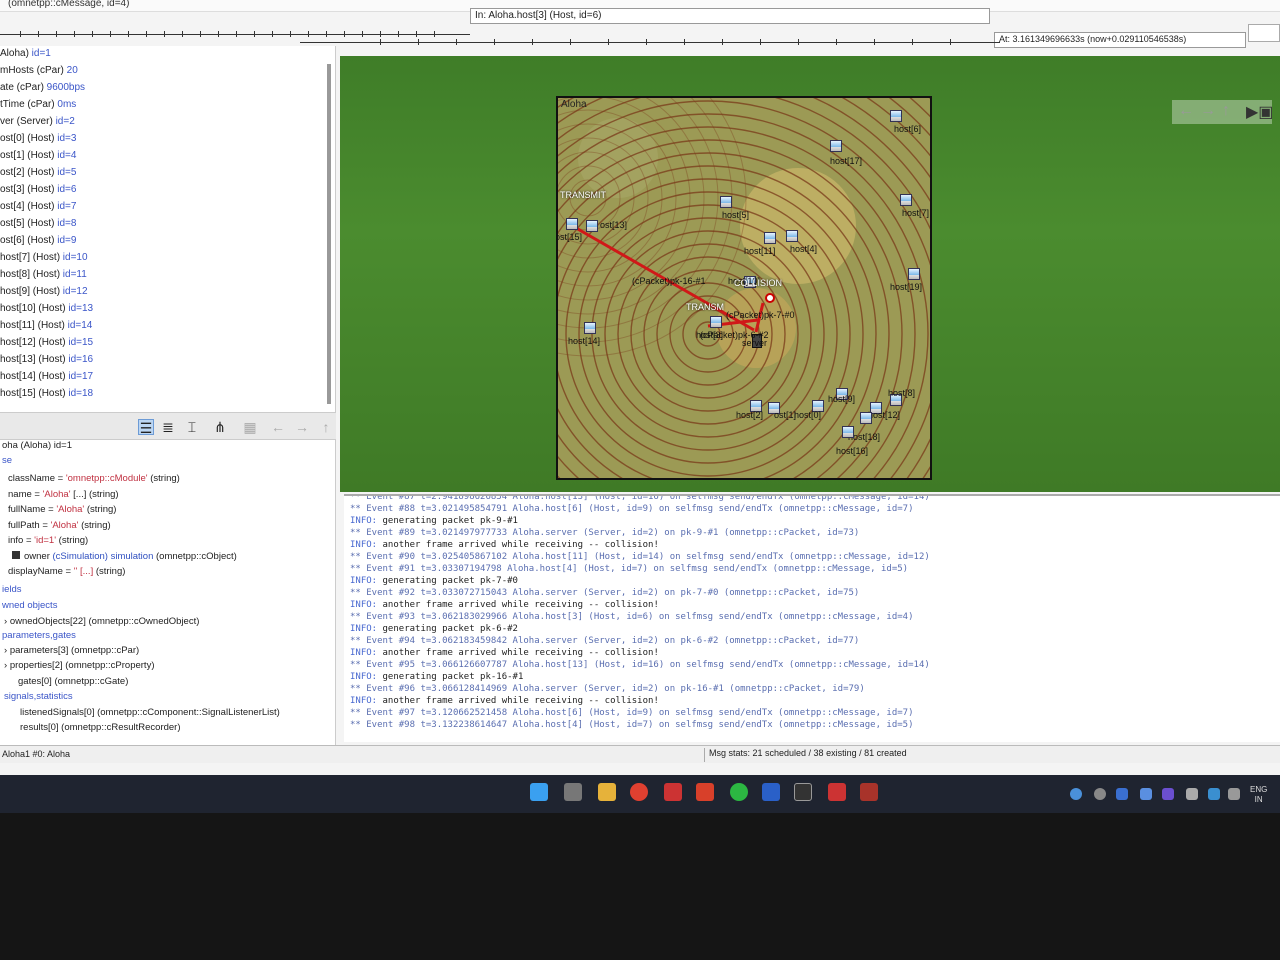  Describe the element at coordinates (46, 396) in the screenshot. I see `tree-row: host[15] (Host) id=18` at that location.